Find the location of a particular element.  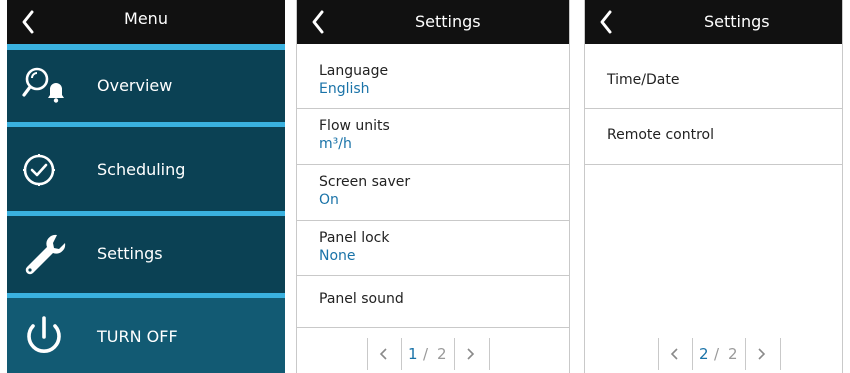

settings-row-flow-units: Flow units m³/h is located at coordinates (433, 137).